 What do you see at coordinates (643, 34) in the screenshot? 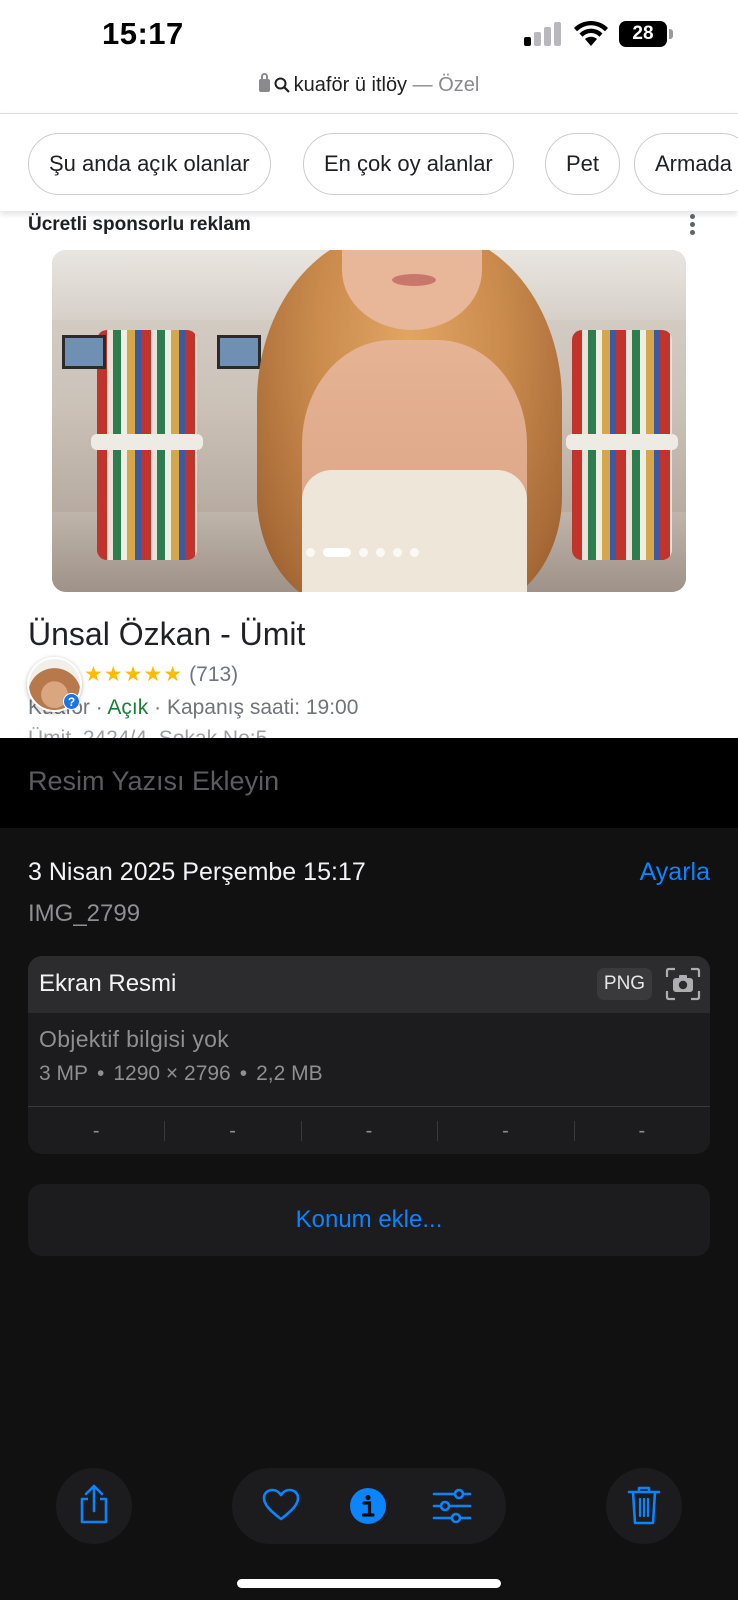
I see `battery-icon: 28` at bounding box center [643, 34].